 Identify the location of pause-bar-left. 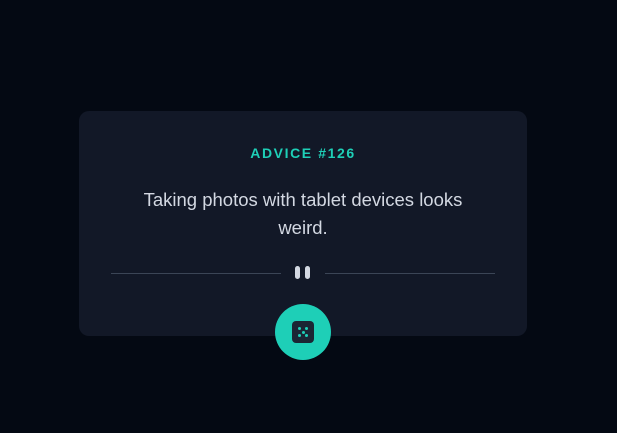
(297, 272).